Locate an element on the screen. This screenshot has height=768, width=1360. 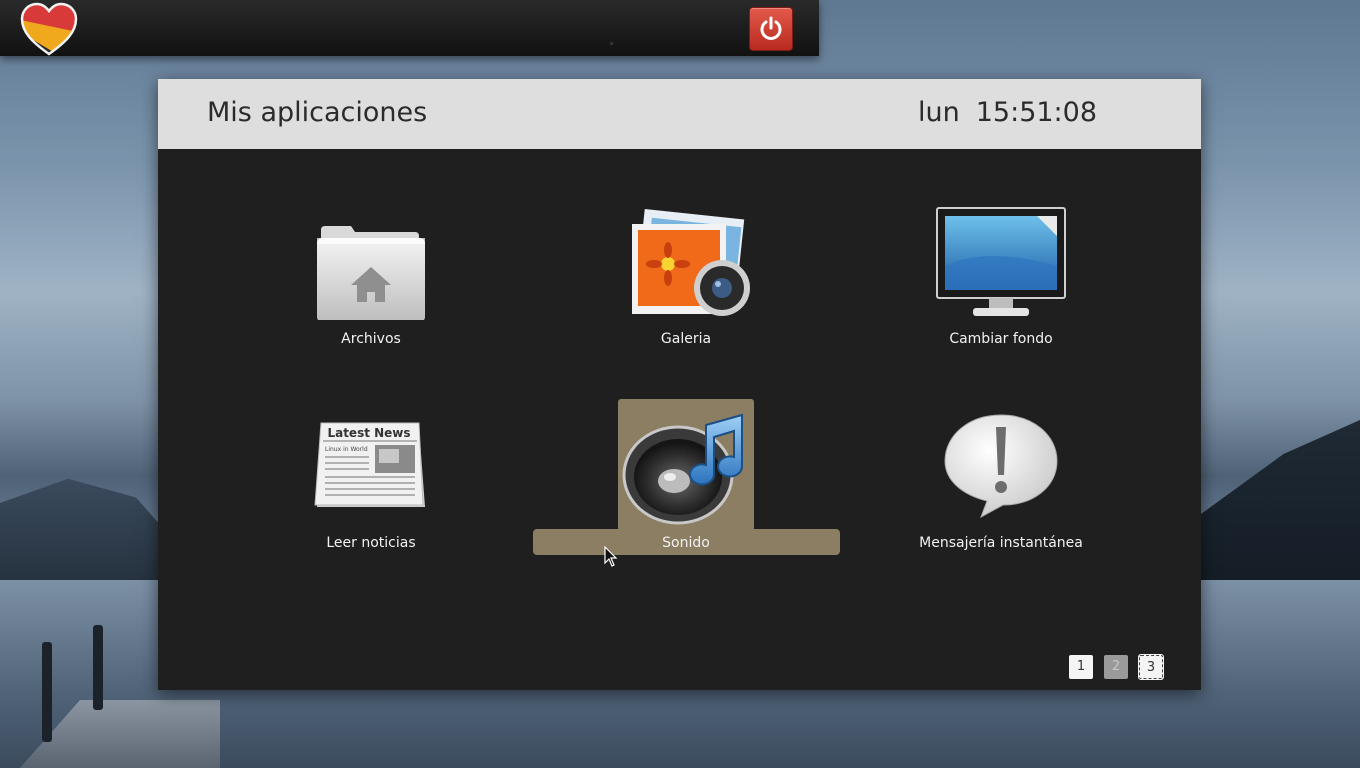
newspaper-headline: Latest News is located at coordinates (368, 433).